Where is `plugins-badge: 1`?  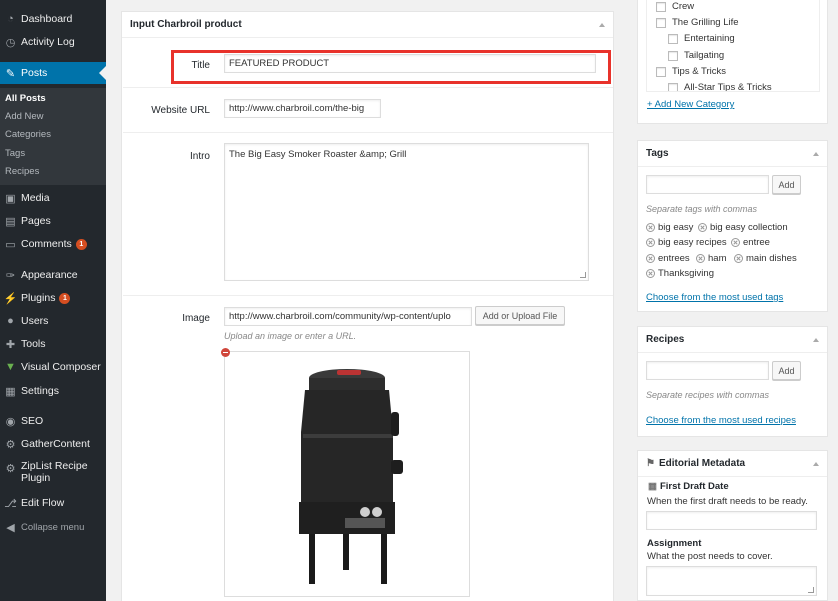 plugins-badge: 1 is located at coordinates (65, 298).